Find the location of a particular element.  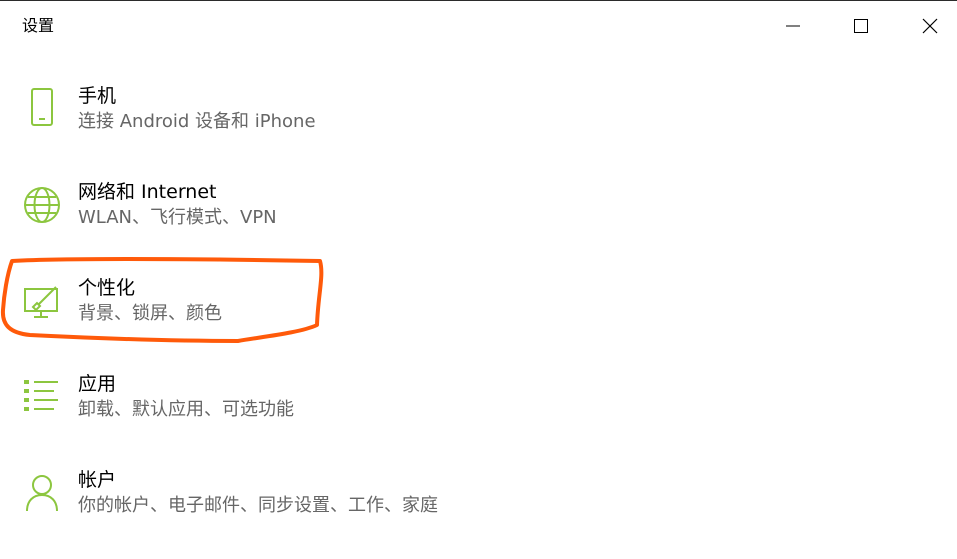

minimize-icon is located at coordinates (793, 26).